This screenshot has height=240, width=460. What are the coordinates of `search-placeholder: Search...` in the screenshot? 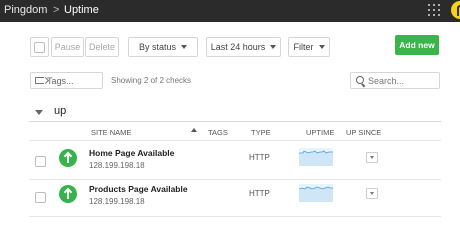 It's located at (386, 81).